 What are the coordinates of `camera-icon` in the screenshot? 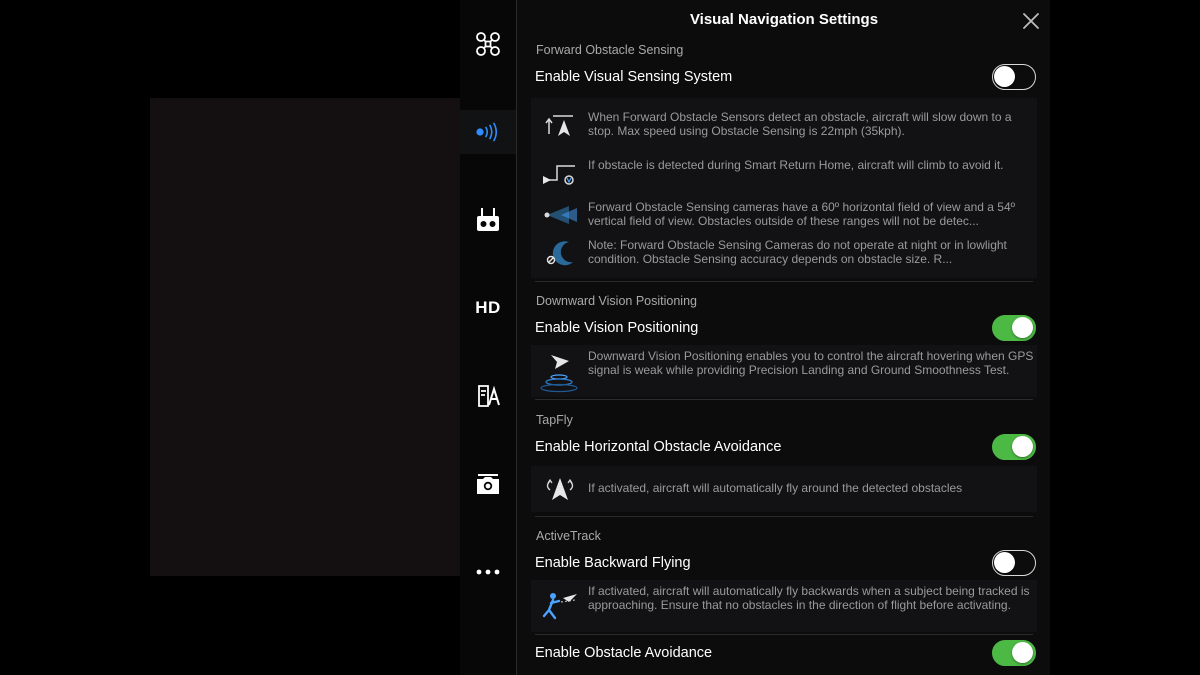 It's located at (488, 484).